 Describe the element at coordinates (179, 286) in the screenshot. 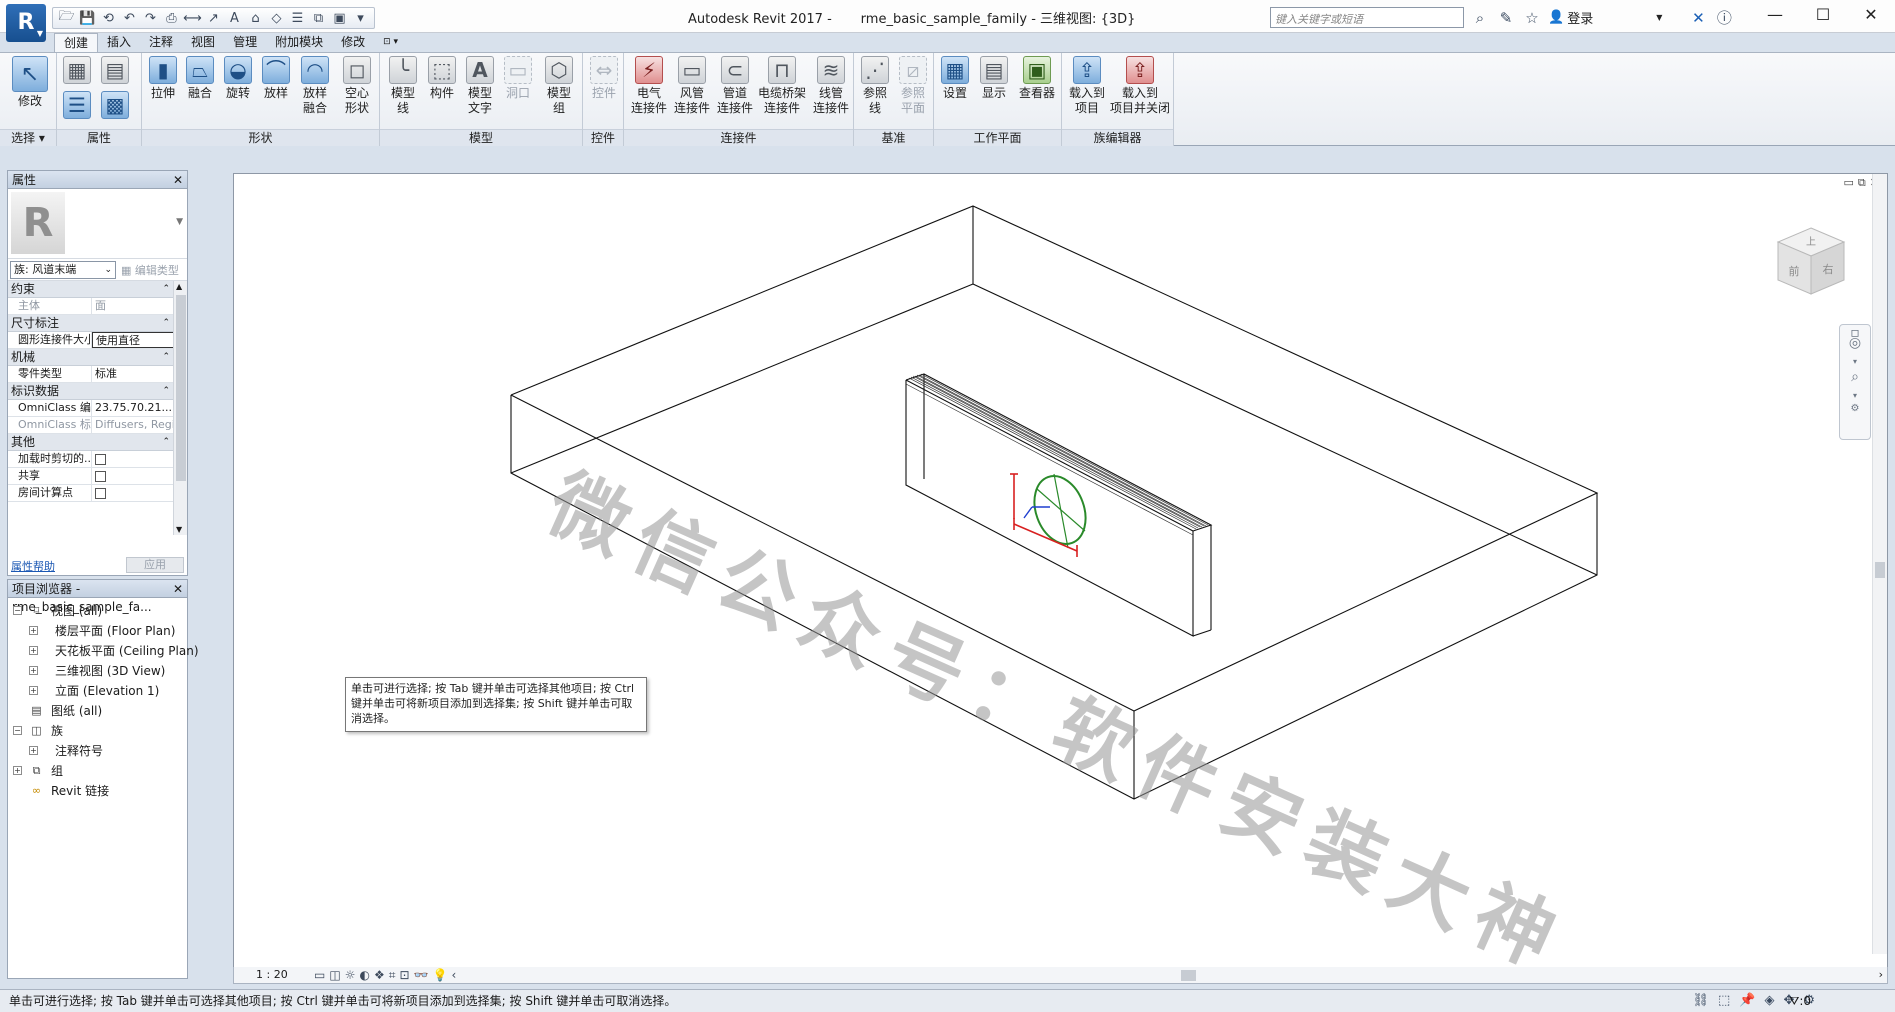

I see `scroll-up-icon: ▲` at that location.